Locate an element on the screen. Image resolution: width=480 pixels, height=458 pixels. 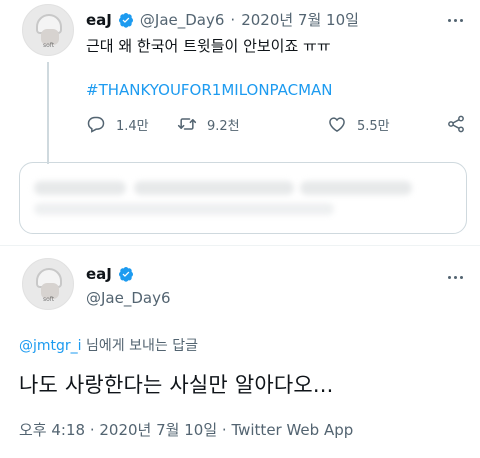
reply-button: 1.4만 is located at coordinates (117, 124).